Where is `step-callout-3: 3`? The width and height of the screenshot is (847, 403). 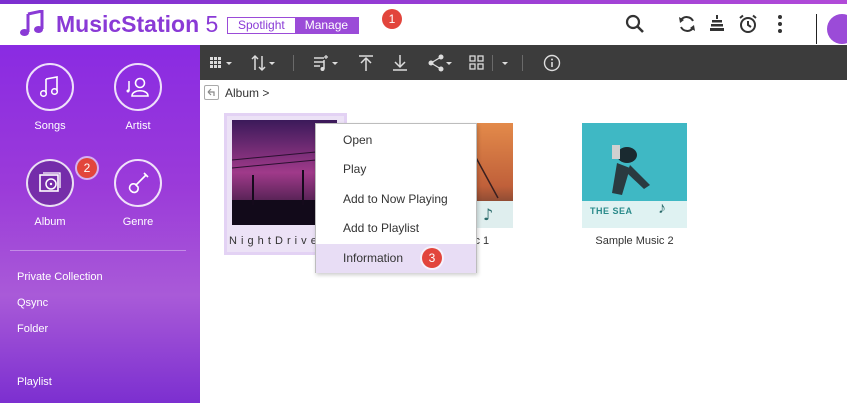 step-callout-3: 3 is located at coordinates (432, 258).